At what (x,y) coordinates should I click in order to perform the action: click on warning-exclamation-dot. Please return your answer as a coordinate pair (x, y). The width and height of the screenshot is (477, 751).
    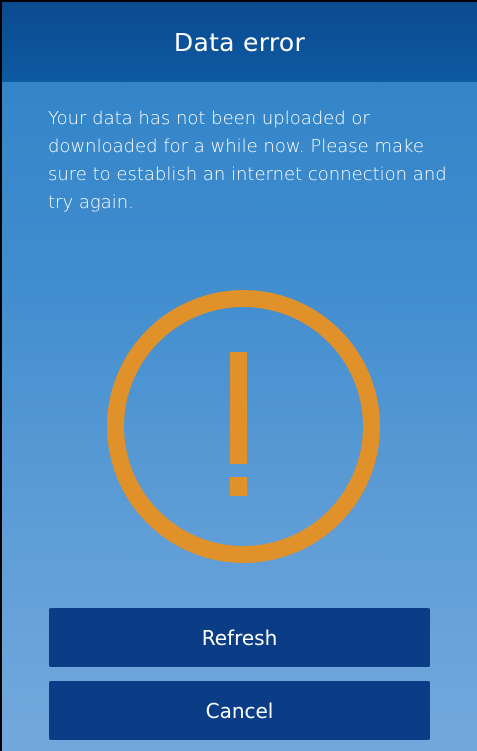
    Looking at the image, I should click on (238, 486).